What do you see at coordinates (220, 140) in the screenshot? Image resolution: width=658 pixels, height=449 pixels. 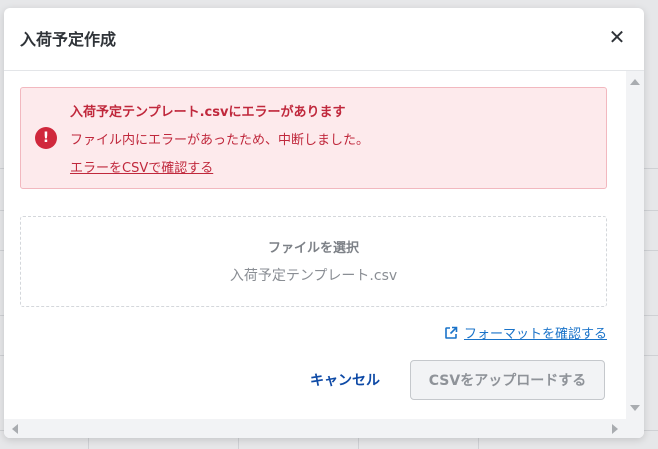 I see `alert-message: ファイル内にエラーがあったため、中断しました。` at bounding box center [220, 140].